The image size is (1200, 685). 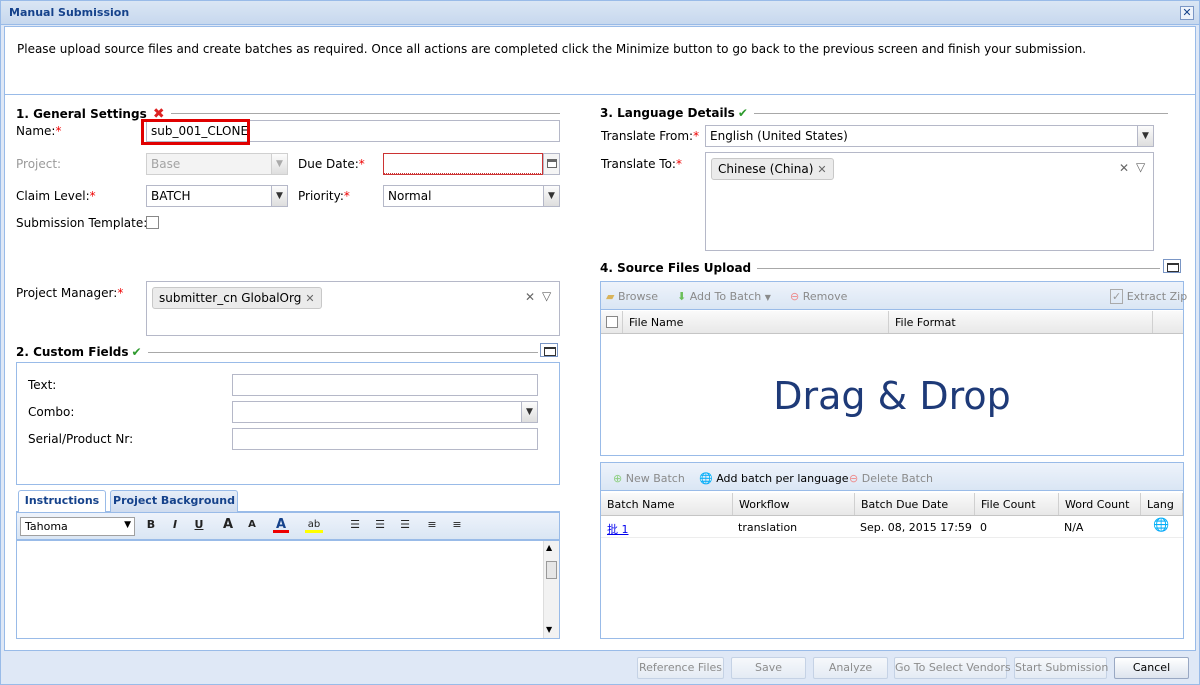 What do you see at coordinates (314, 525) in the screenshot?
I see `highlight-button: ab` at bounding box center [314, 525].